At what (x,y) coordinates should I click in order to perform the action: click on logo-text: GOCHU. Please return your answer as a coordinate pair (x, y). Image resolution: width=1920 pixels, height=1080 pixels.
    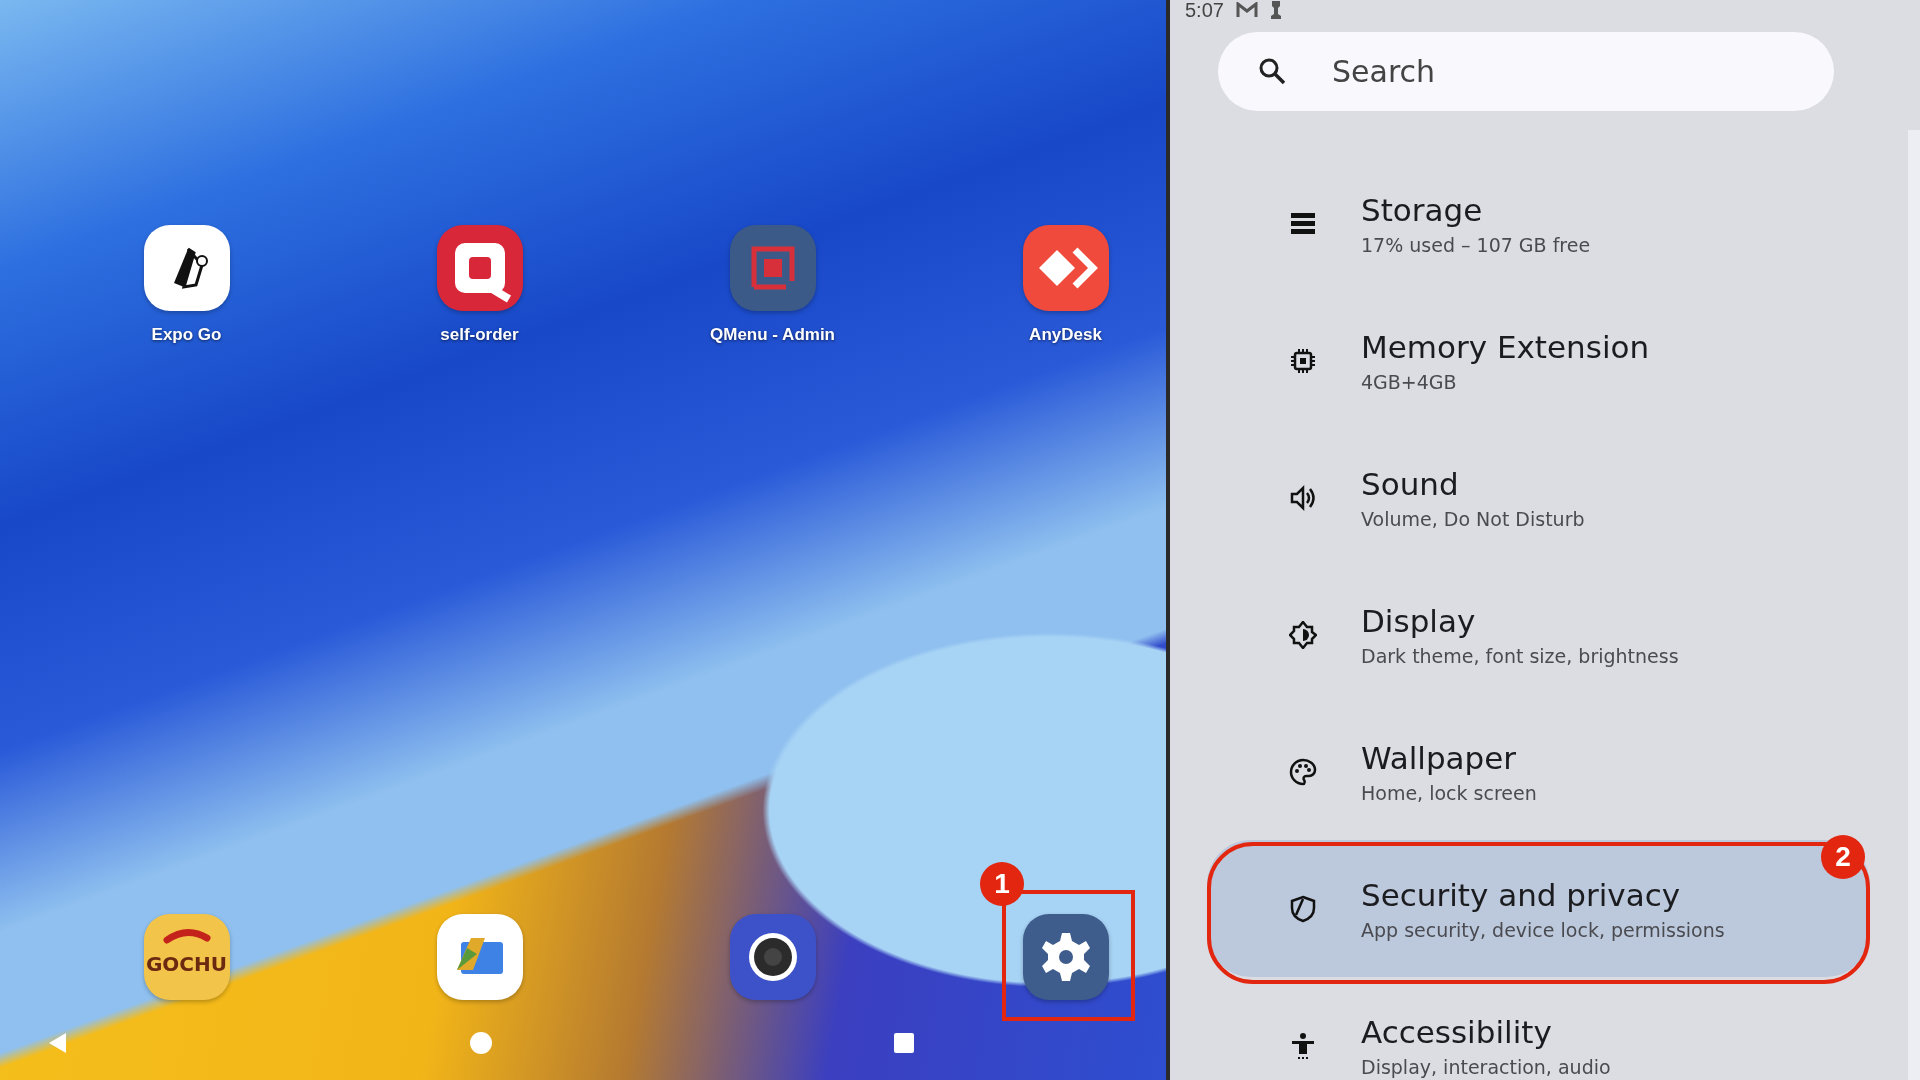
    Looking at the image, I should click on (186, 964).